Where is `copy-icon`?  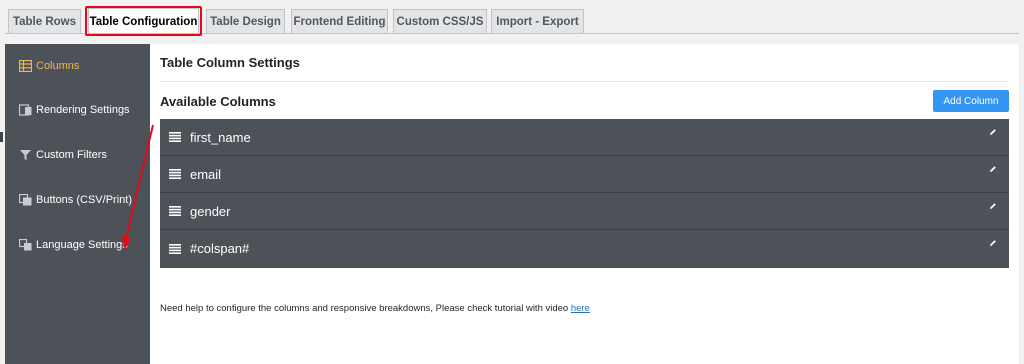 copy-icon is located at coordinates (25, 200).